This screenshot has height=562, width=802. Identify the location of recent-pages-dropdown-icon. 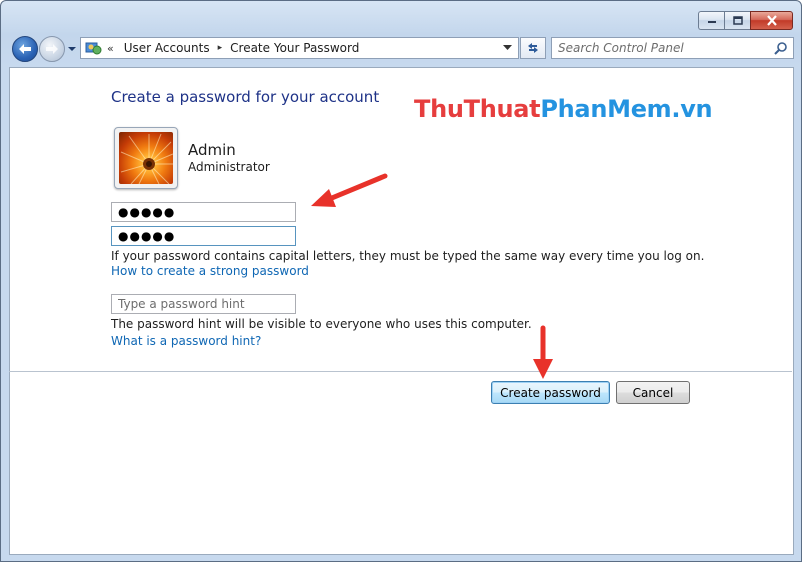
(72, 49).